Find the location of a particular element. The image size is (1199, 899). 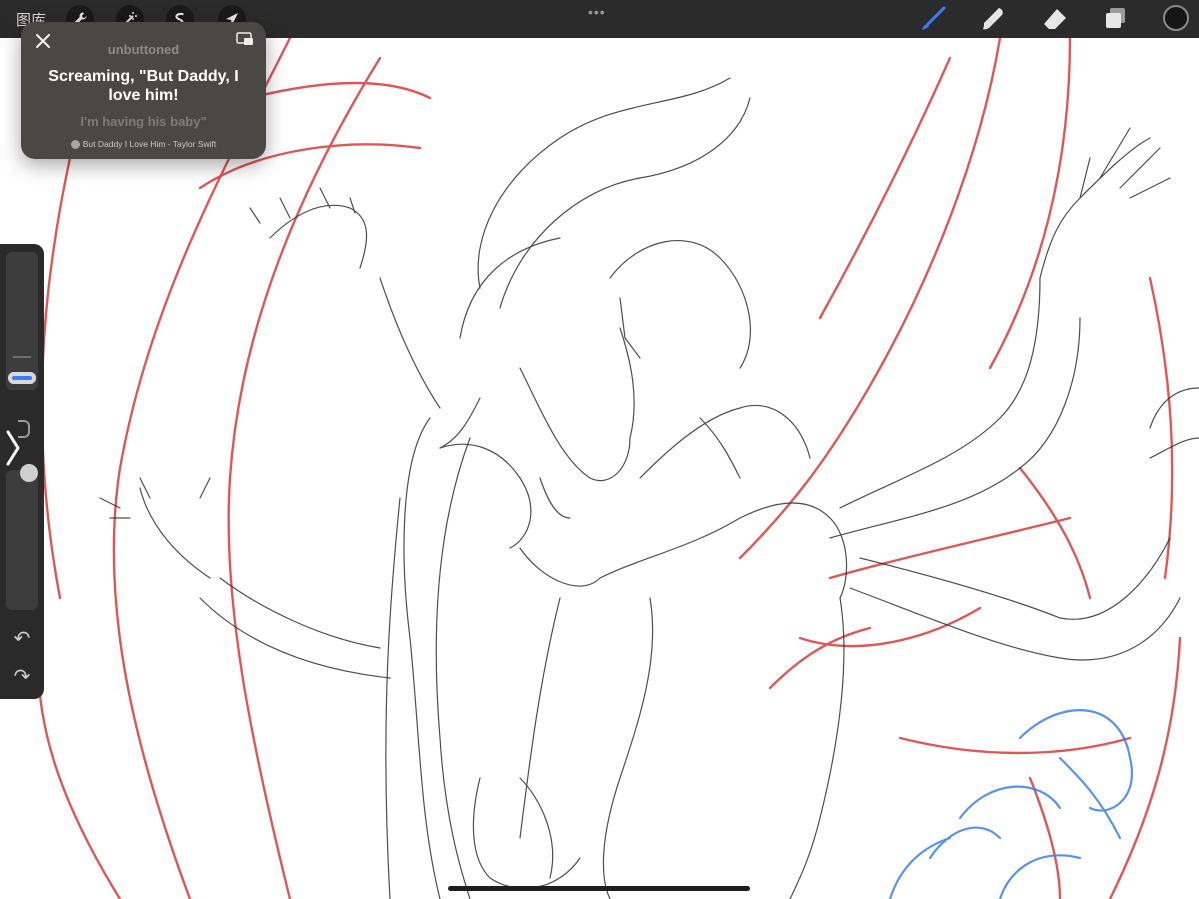

next-lyric-line: I'm having his baby" is located at coordinates (143, 121).